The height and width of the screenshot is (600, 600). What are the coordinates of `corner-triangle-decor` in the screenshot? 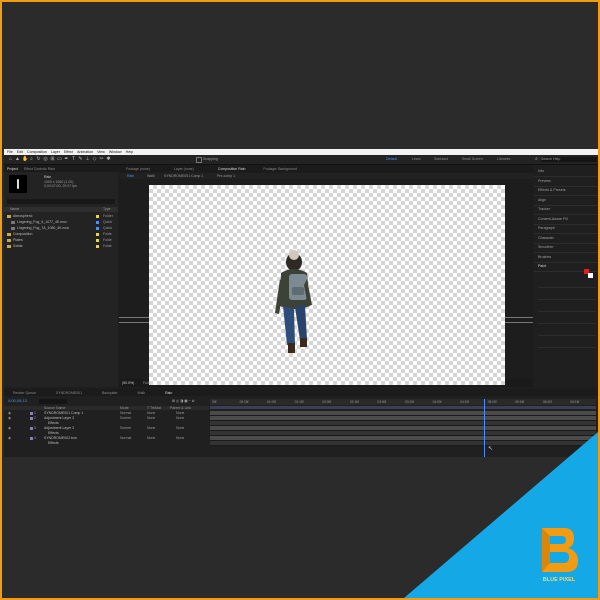 It's located at (501, 515).